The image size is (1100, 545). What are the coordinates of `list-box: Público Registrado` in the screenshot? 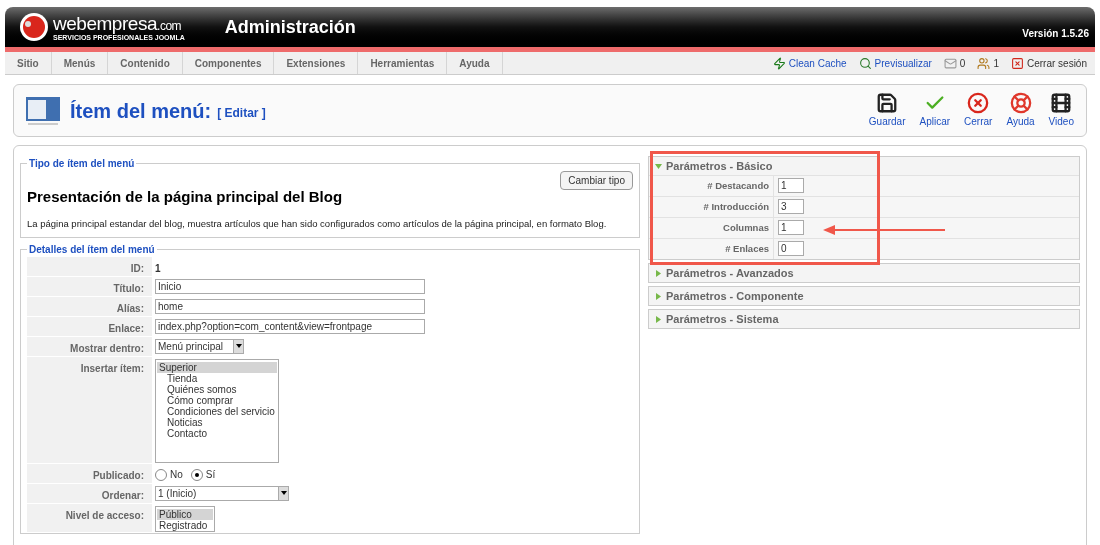 It's located at (185, 518).